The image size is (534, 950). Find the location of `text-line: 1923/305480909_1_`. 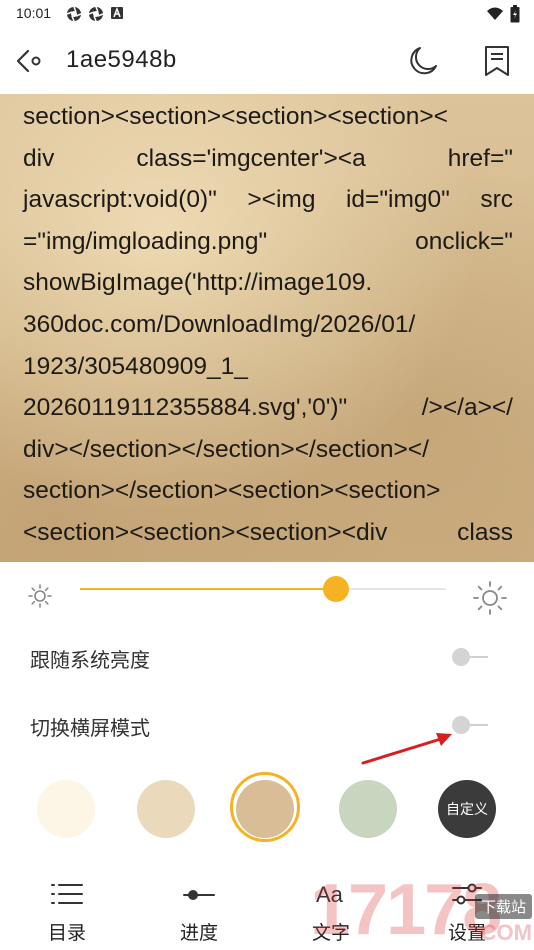

text-line: 1923/305480909_1_ is located at coordinates (135, 366).